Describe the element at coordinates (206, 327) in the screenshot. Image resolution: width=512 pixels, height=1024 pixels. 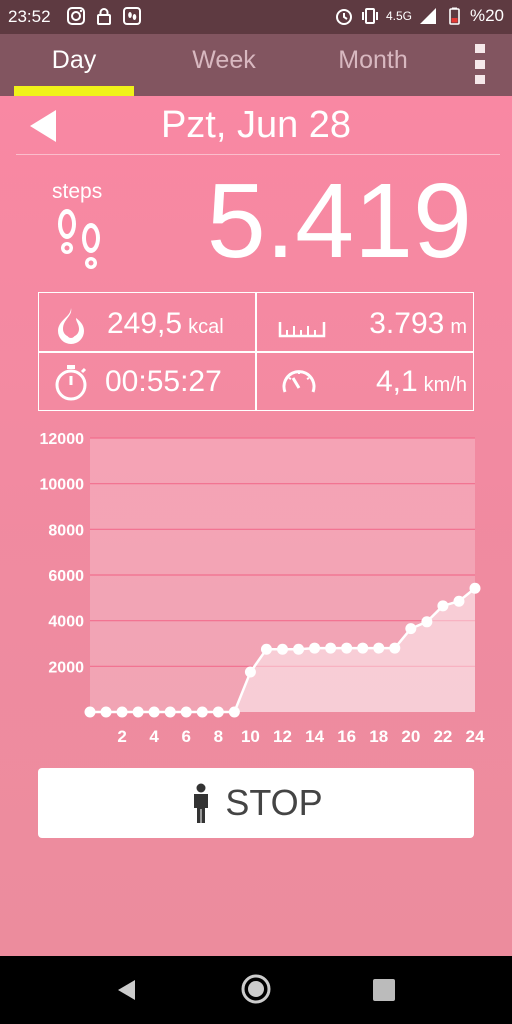
I see `calories-unit: kcal` at that location.